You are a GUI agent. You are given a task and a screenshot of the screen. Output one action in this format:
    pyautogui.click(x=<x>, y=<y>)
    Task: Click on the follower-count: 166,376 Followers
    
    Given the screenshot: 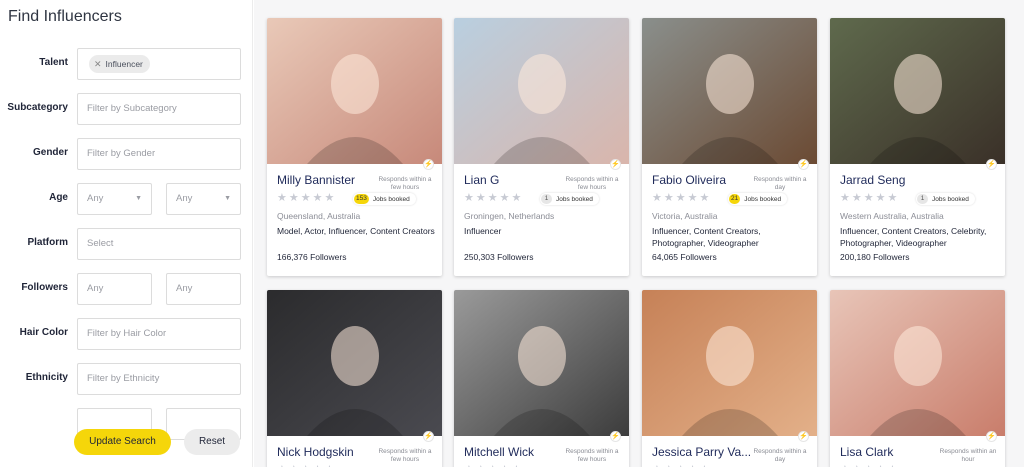 What is the action you would take?
    pyautogui.click(x=312, y=257)
    